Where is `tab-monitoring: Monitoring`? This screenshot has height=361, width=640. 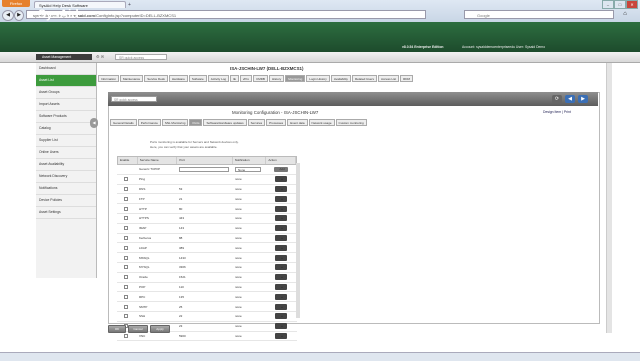 tab-monitoring: Monitoring is located at coordinates (295, 78).